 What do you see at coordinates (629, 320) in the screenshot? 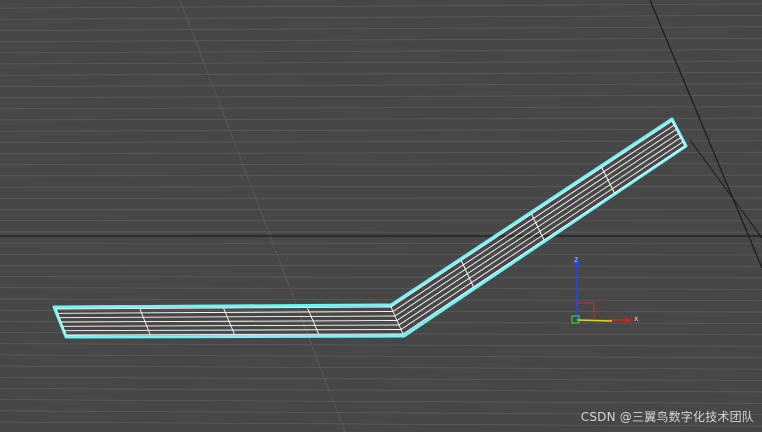
I see `gizmo-x-arrow` at bounding box center [629, 320].